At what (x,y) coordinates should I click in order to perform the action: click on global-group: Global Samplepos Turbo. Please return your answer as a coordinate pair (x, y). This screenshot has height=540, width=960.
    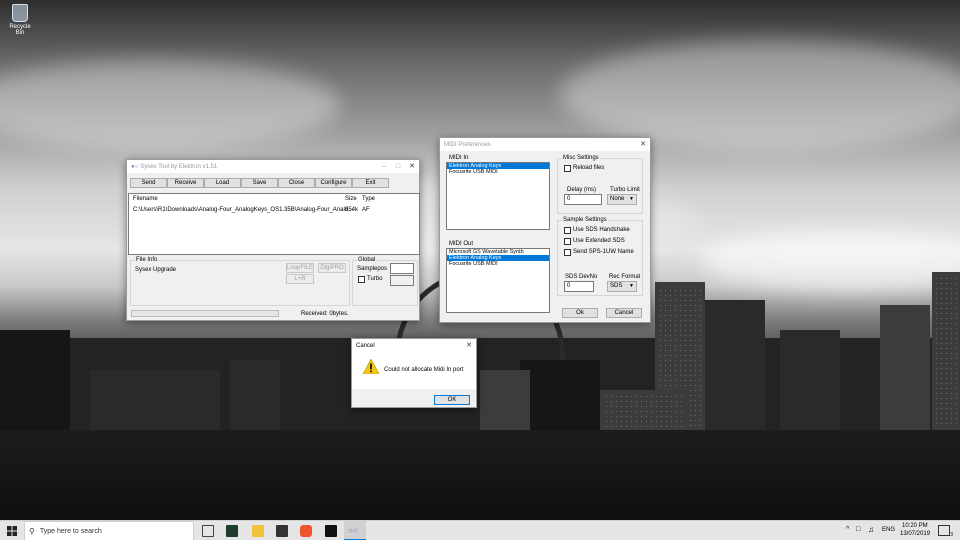
    Looking at the image, I should click on (385, 281).